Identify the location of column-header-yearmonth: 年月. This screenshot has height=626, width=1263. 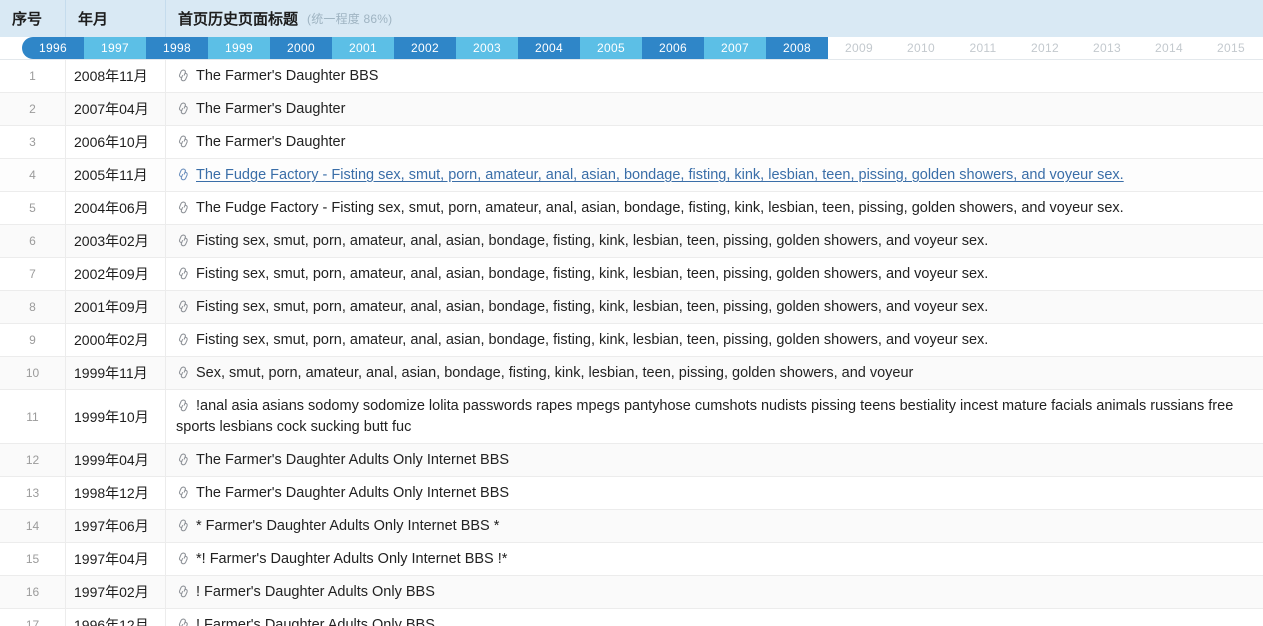
(115, 18).